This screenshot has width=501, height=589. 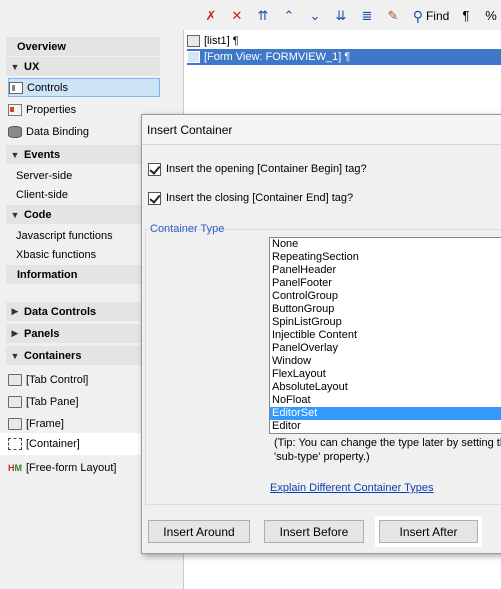 What do you see at coordinates (52, 401) in the screenshot?
I see `sidebar-item-label: [Tab Pane]` at bounding box center [52, 401].